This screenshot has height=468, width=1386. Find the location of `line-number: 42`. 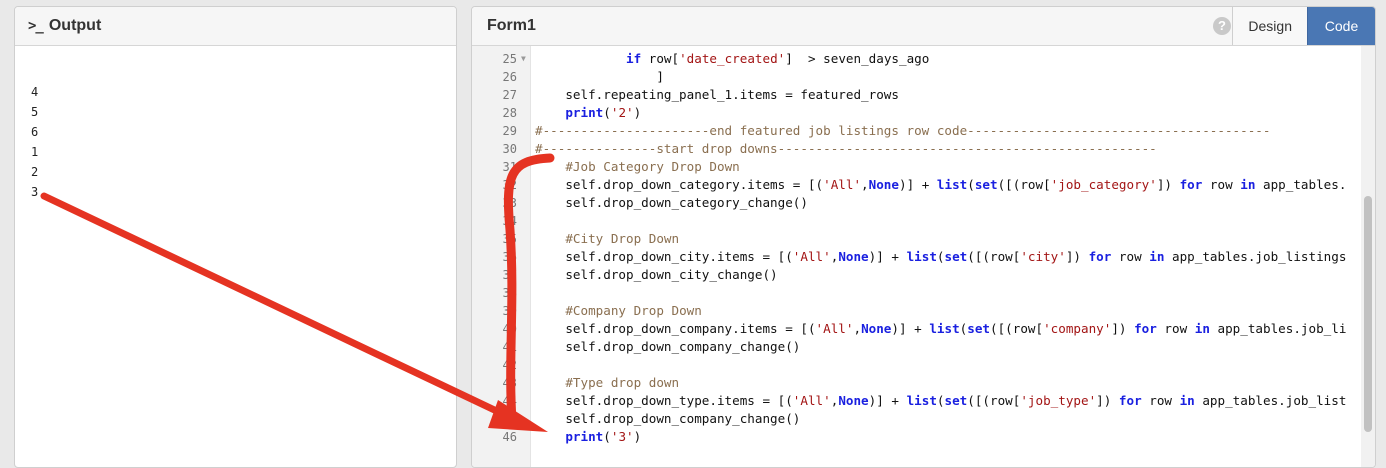

line-number: 42 is located at coordinates (509, 365).